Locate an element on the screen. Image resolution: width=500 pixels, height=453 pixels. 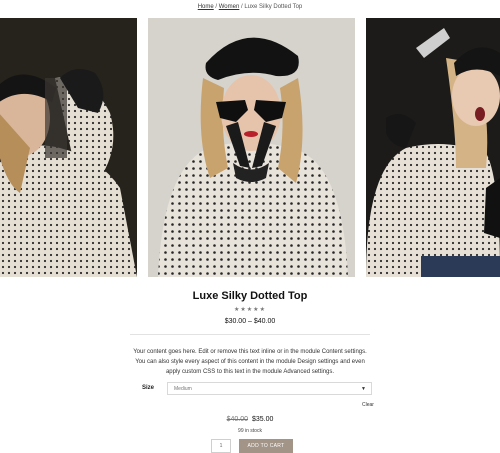
breadcrumb-home-link: Home is located at coordinates (206, 7).